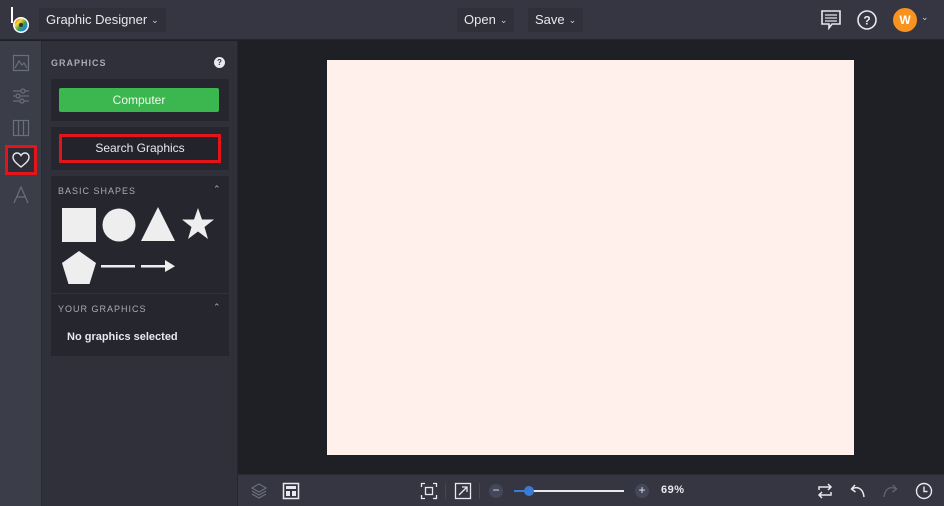 The image size is (944, 506). Describe the element at coordinates (924, 491) in the screenshot. I see `history-icon` at that location.